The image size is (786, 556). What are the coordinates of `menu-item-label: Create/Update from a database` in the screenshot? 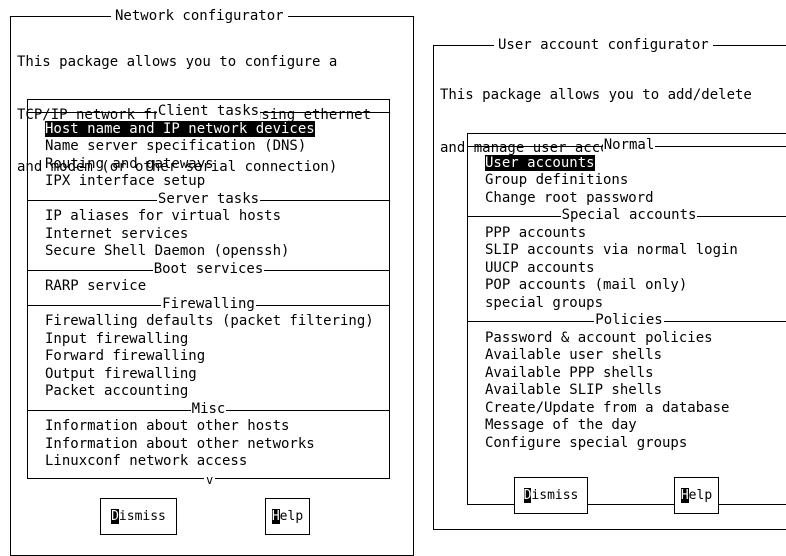 It's located at (607, 407).